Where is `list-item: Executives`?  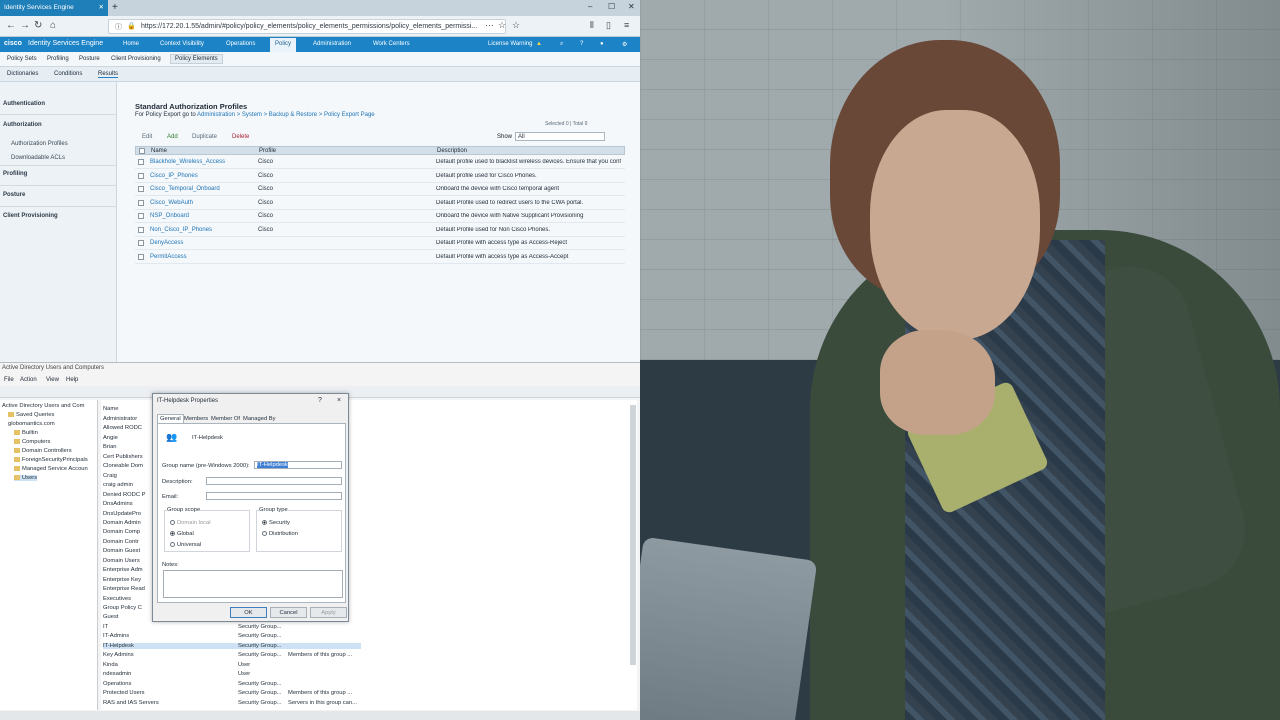 list-item: Executives is located at coordinates (117, 599).